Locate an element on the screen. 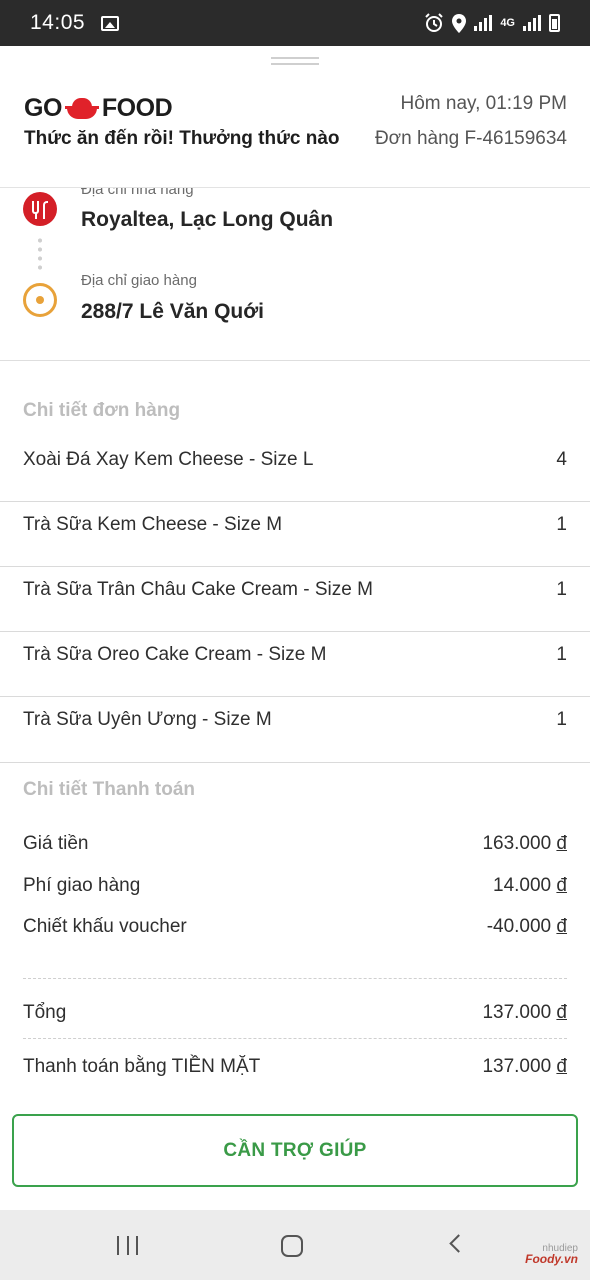 The image size is (590, 1280). status-icons: 4G is located at coordinates (492, 23).